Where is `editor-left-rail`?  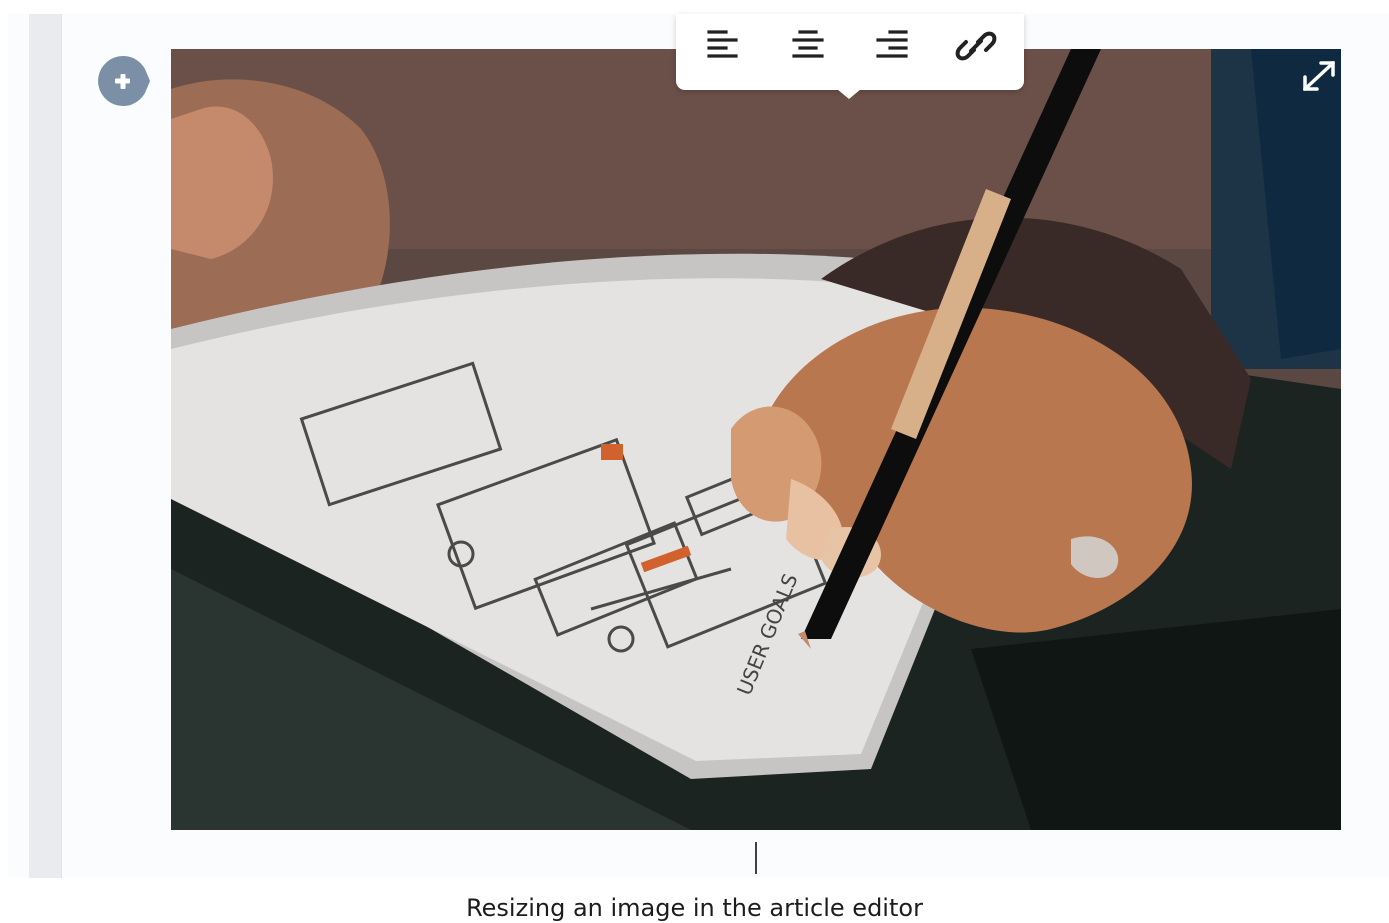
editor-left-rail is located at coordinates (45, 446).